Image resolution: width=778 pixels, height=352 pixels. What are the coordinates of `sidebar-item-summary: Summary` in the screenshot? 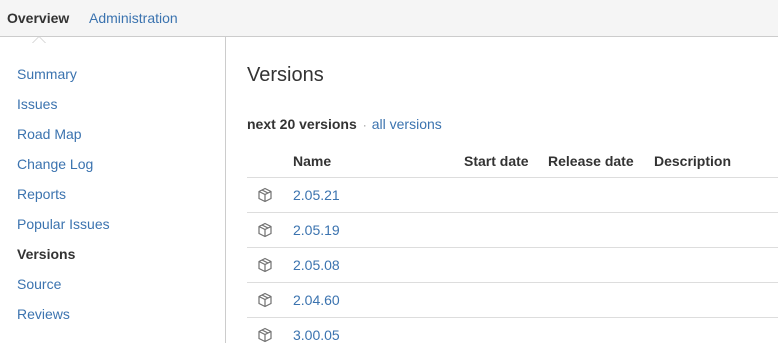 It's located at (47, 74).